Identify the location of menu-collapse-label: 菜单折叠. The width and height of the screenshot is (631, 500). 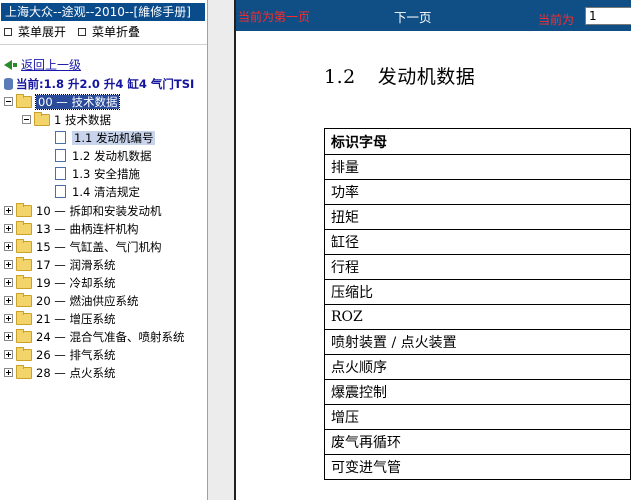
(116, 32).